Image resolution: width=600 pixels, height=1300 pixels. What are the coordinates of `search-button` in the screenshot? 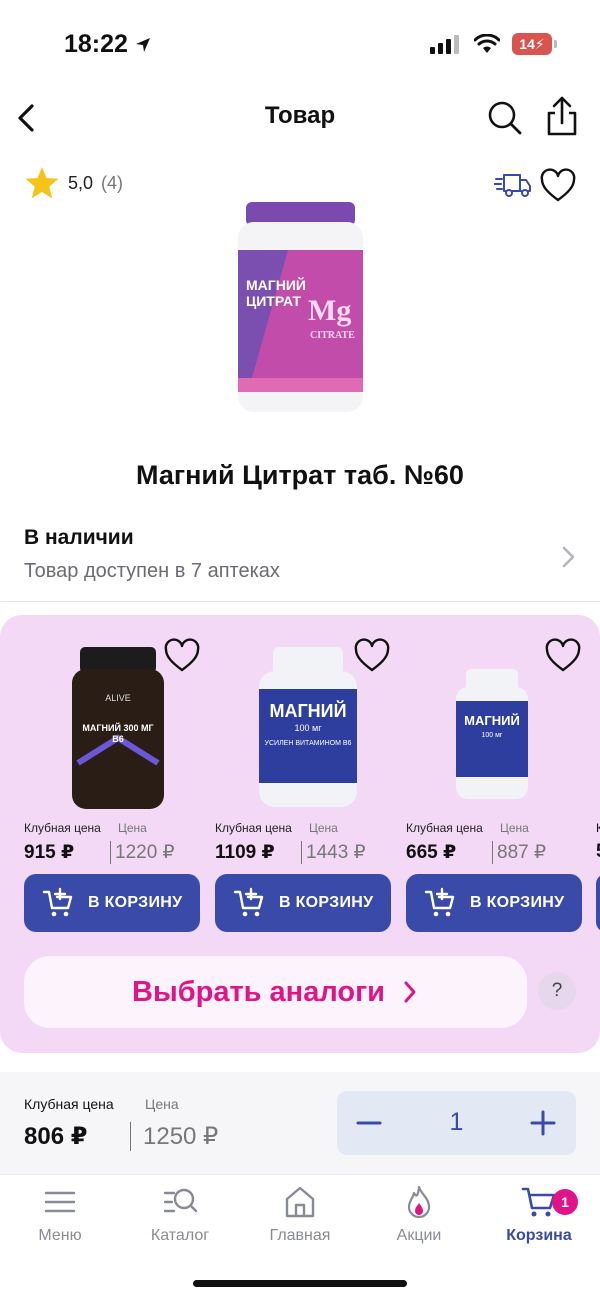 It's located at (504, 118).